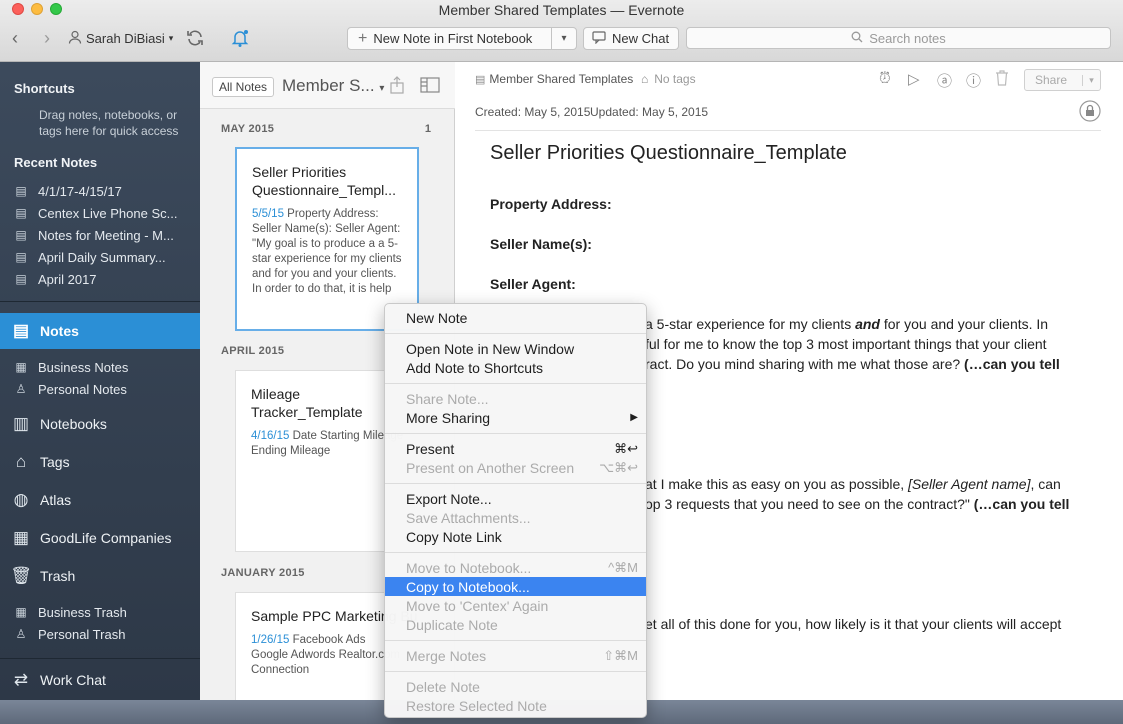  What do you see at coordinates (100, 576) in the screenshot?
I see `sidebar-item-trash: 🗑︎ Trash` at bounding box center [100, 576].